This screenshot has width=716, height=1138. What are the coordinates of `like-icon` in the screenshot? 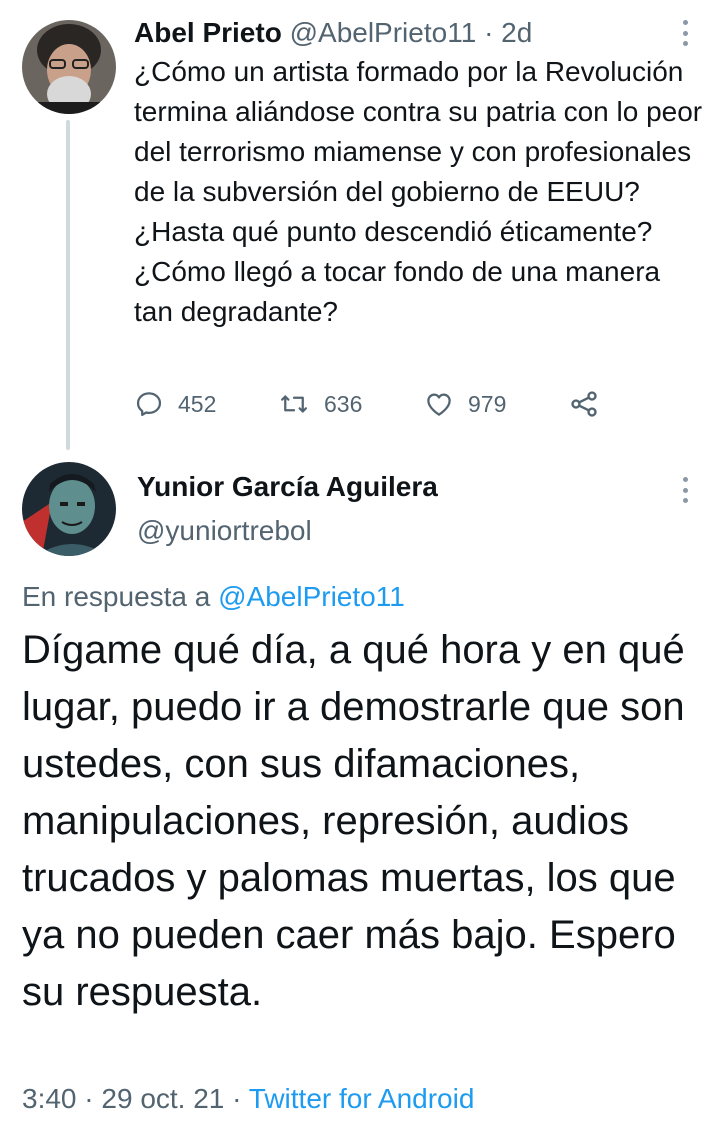 It's located at (439, 404).